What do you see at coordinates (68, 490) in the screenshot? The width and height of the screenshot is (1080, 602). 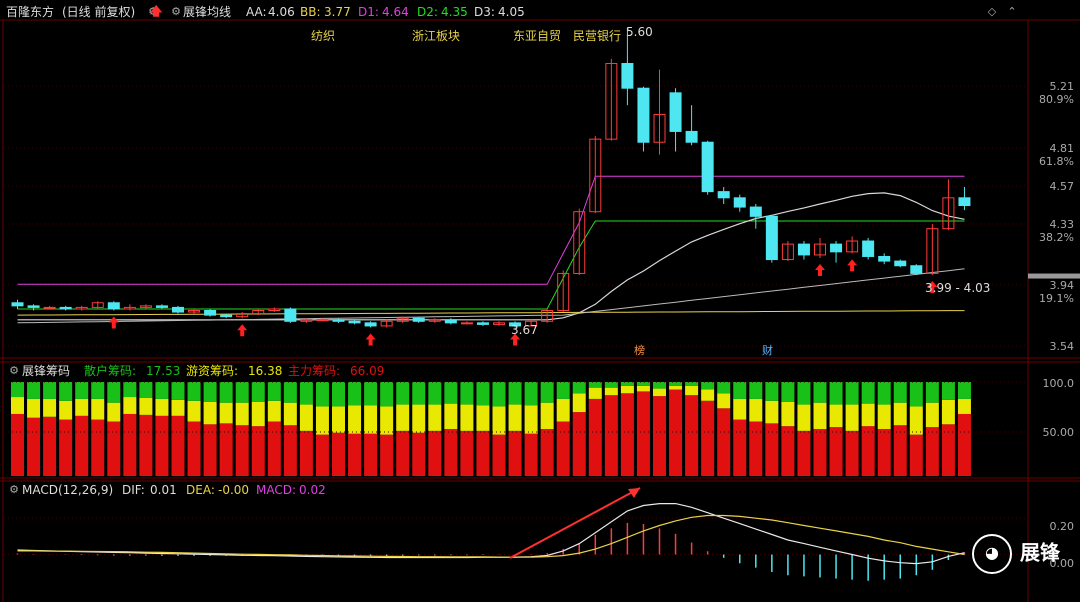 I see `macd-title: MACD(12,26,9)` at bounding box center [68, 490].